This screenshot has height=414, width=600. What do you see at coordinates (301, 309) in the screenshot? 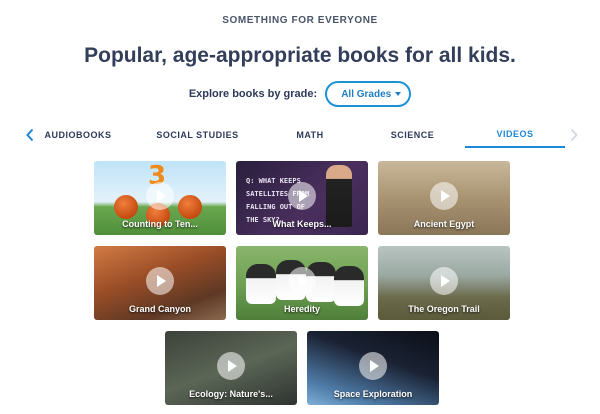
I see `video-title: Heredity` at bounding box center [301, 309].